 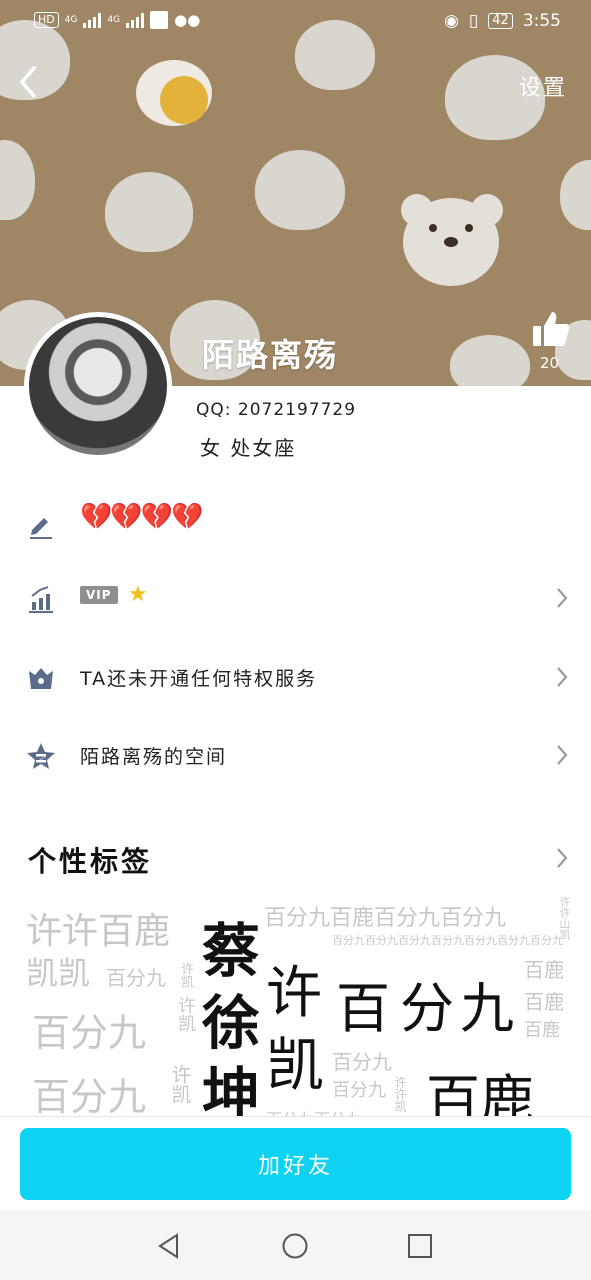 What do you see at coordinates (199, 679) in the screenshot?
I see `privilege-text: TA还未开通任何特权服务` at bounding box center [199, 679].